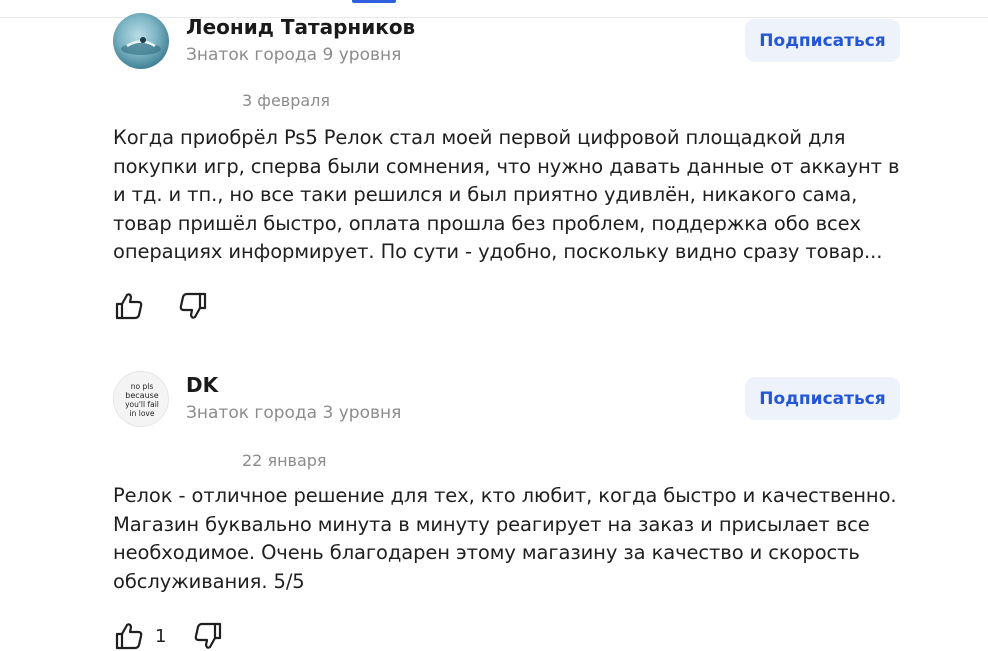 Image resolution: width=988 pixels, height=651 pixels. I want to click on author-name: DK, so click(202, 385).